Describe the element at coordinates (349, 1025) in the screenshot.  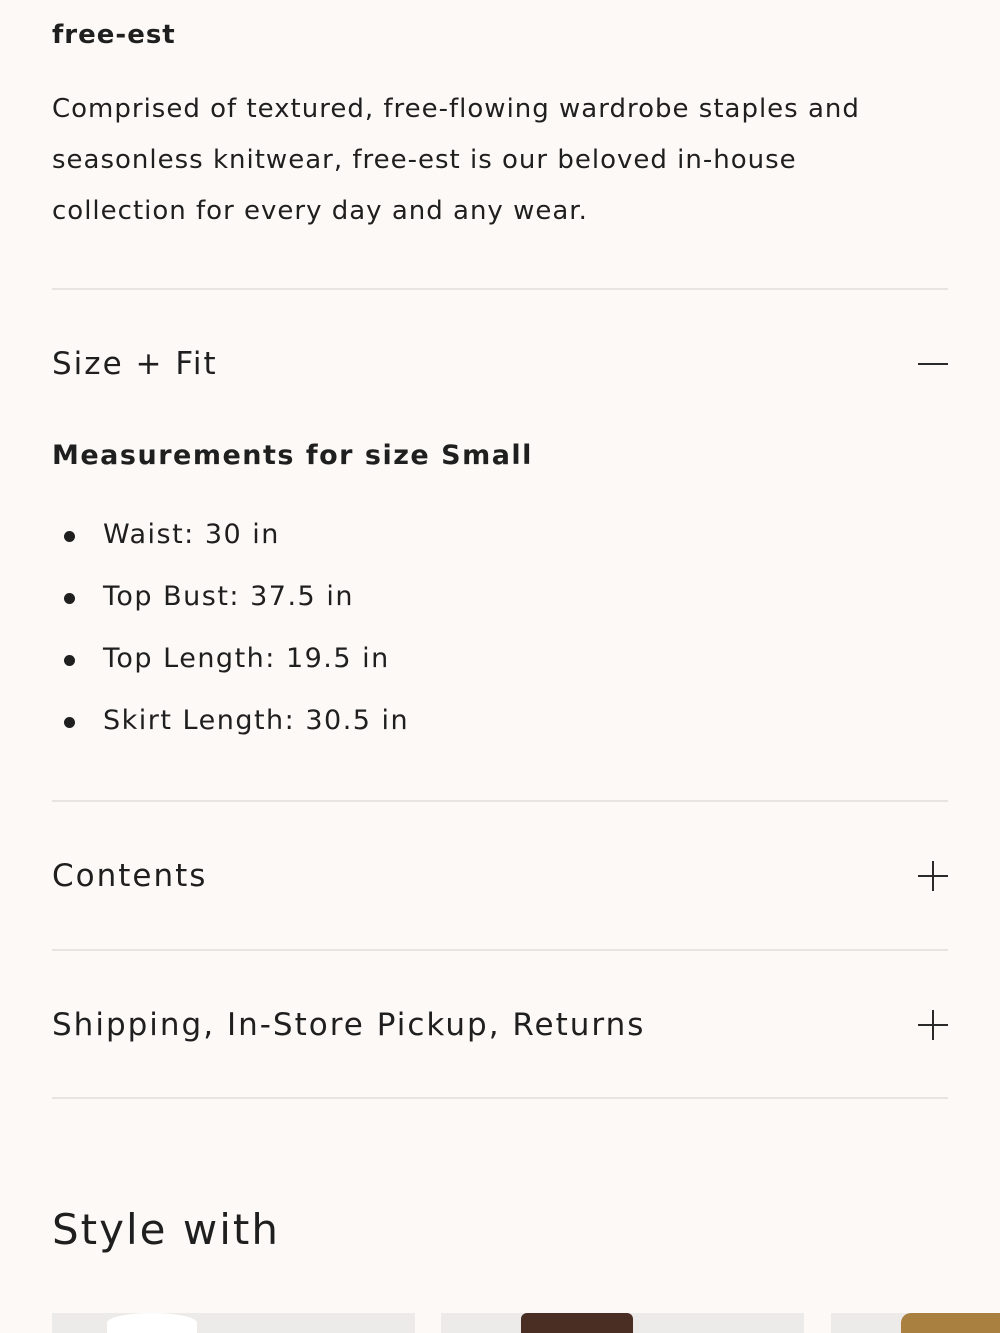
I see `shipping-title: Shipping, In-Store Pickup, Returns` at that location.